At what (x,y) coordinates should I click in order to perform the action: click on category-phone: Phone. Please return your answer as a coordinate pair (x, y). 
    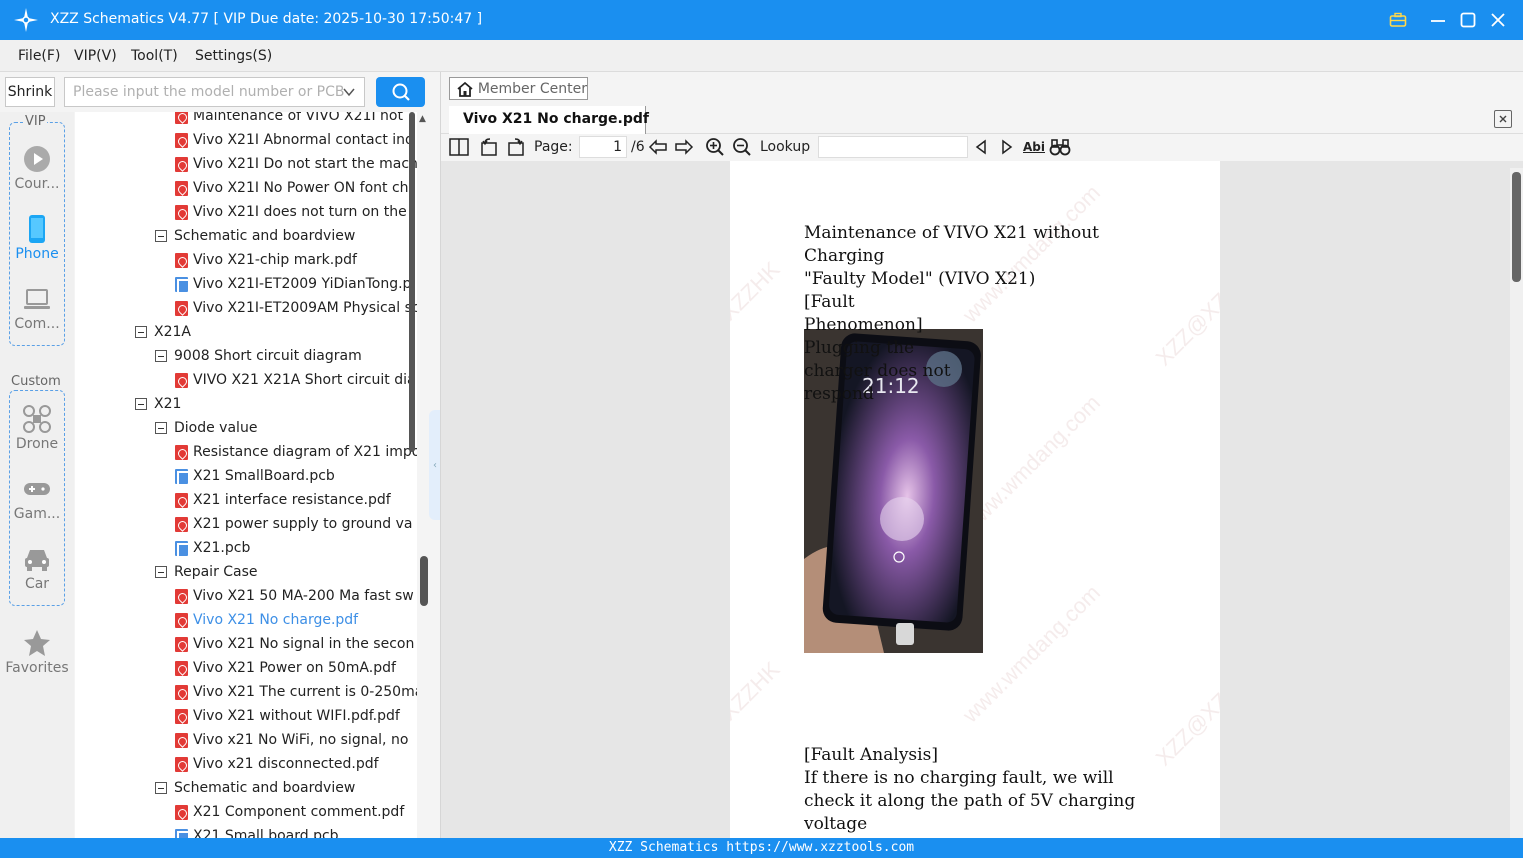
    Looking at the image, I should click on (37, 238).